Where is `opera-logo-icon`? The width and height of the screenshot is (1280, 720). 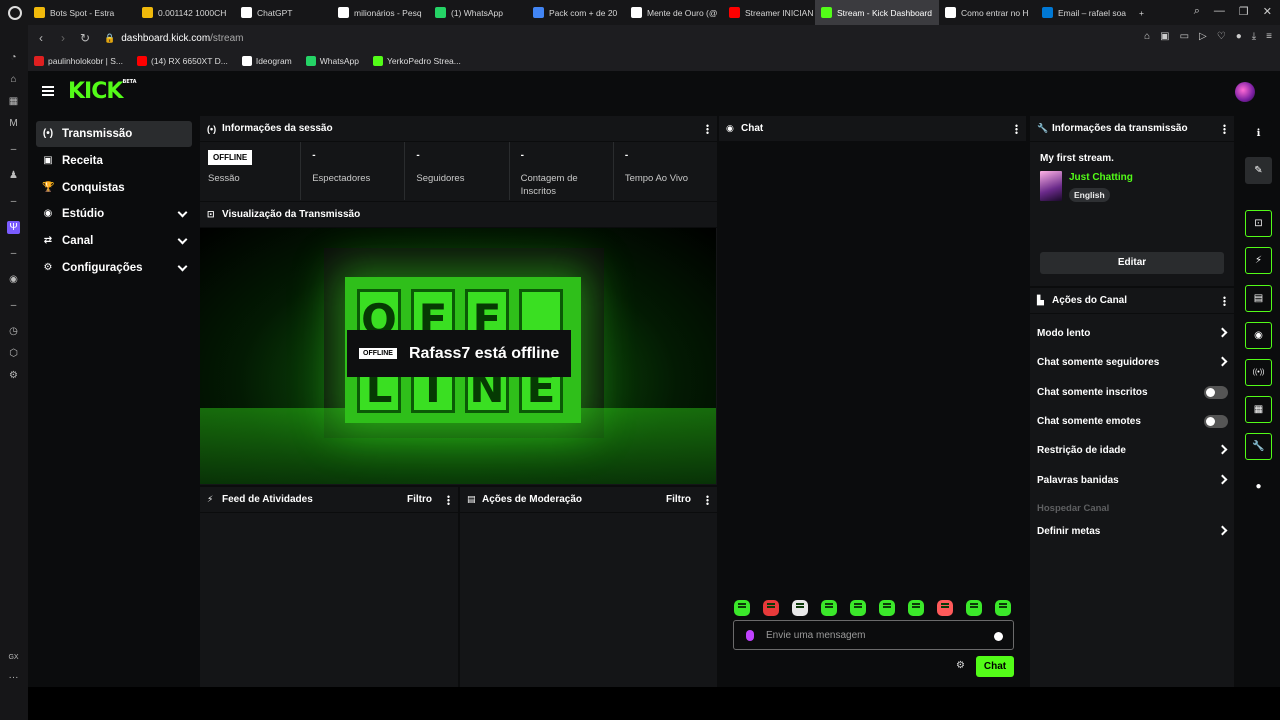
opera-logo-icon is located at coordinates (15, 12).